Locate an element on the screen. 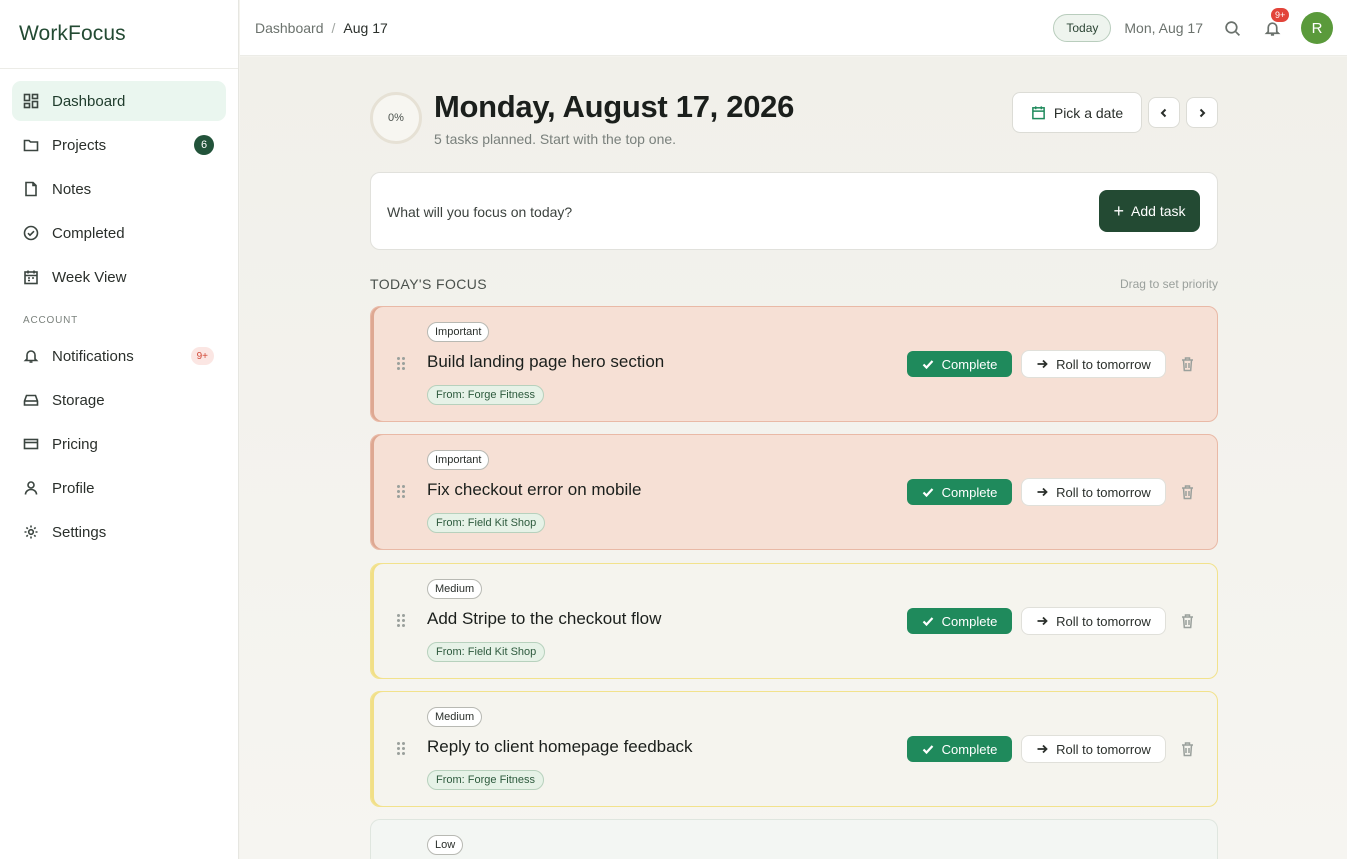 The height and width of the screenshot is (859, 1347). check-circle-icon is located at coordinates (31, 233).